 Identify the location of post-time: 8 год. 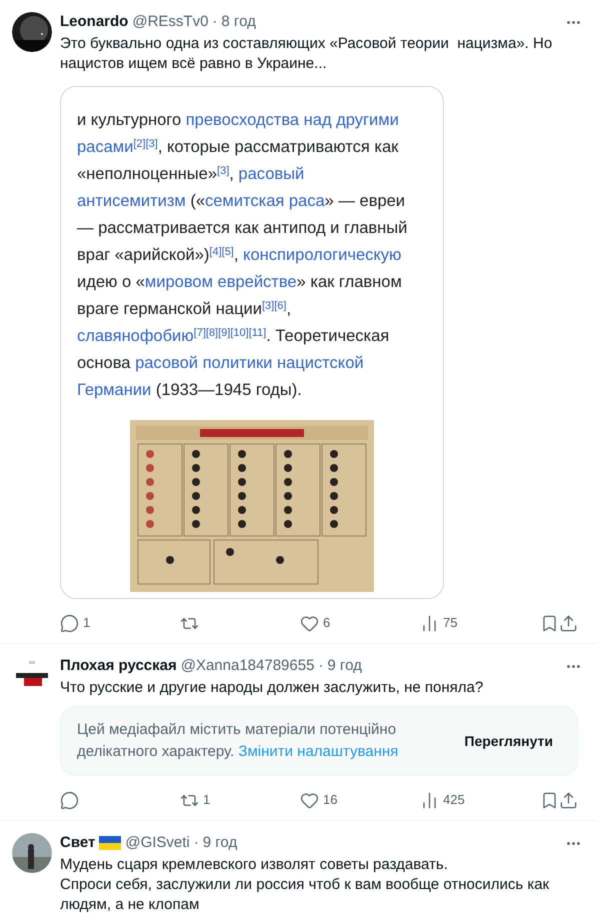
(238, 22).